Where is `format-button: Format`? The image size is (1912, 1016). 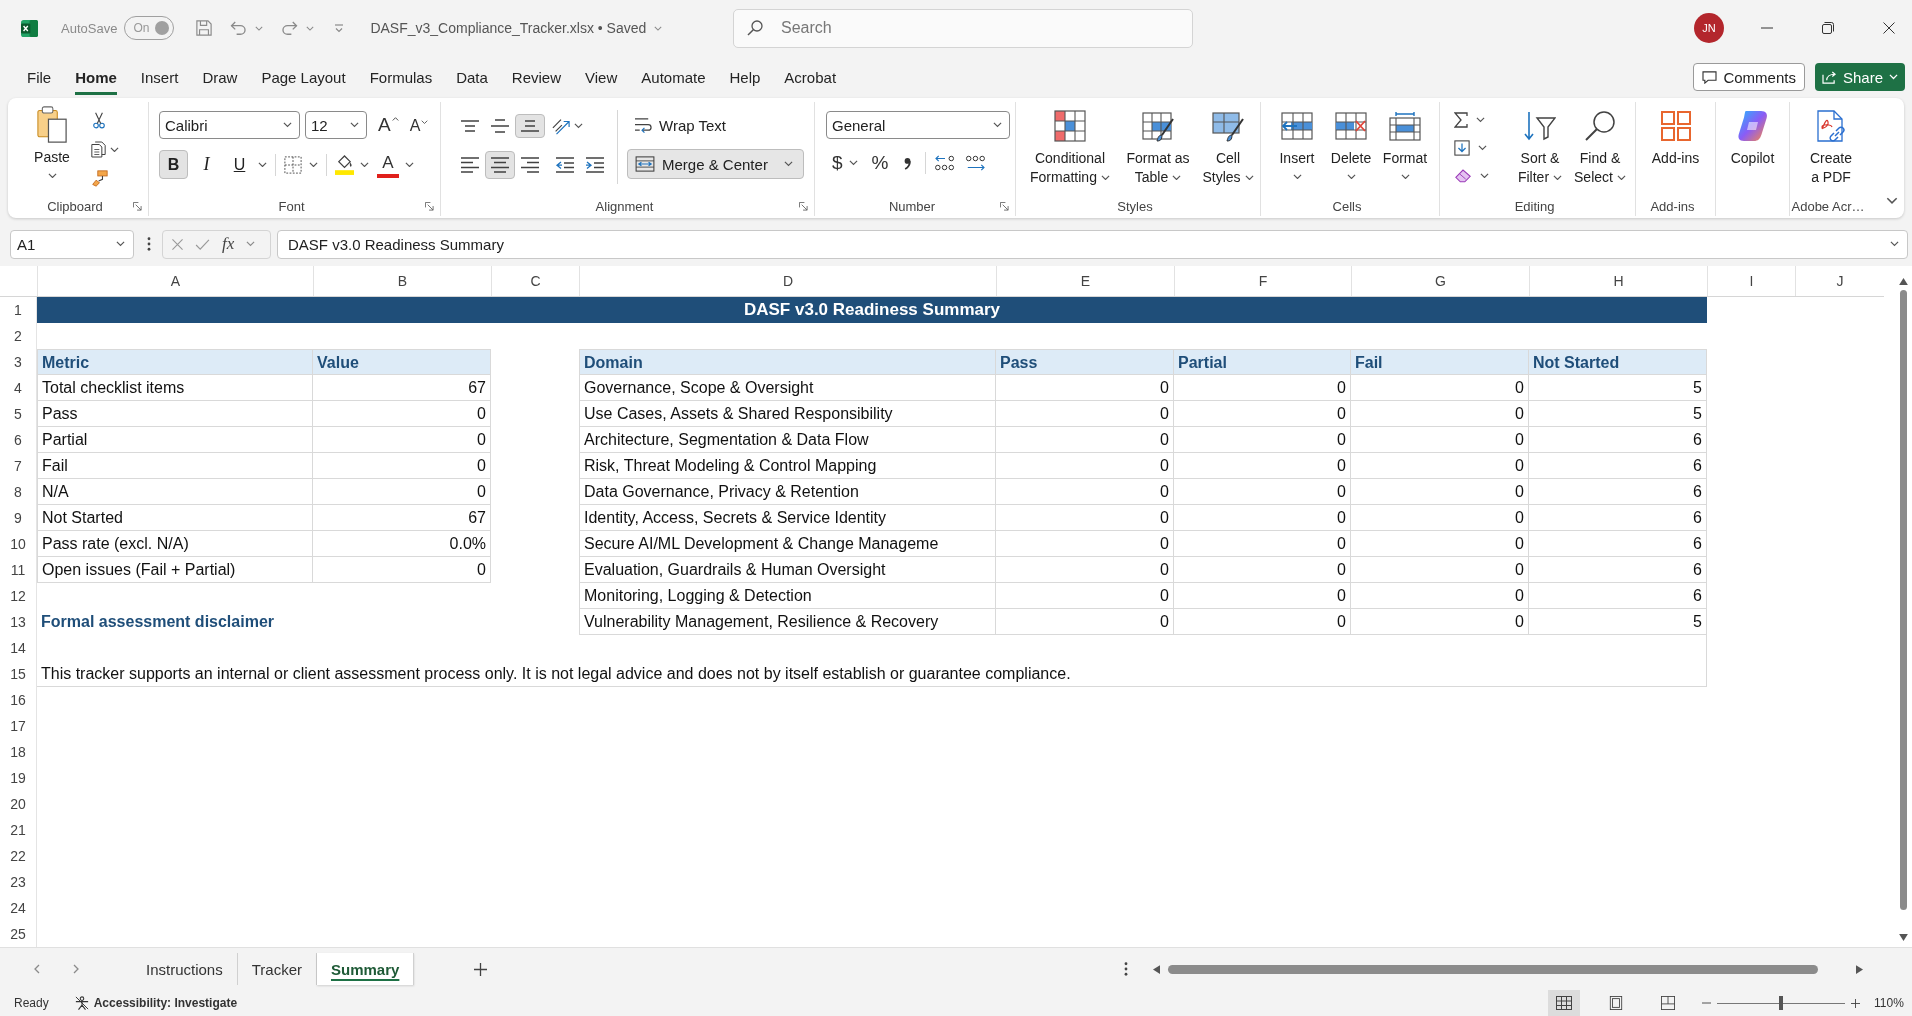
format-button: Format is located at coordinates (1405, 145).